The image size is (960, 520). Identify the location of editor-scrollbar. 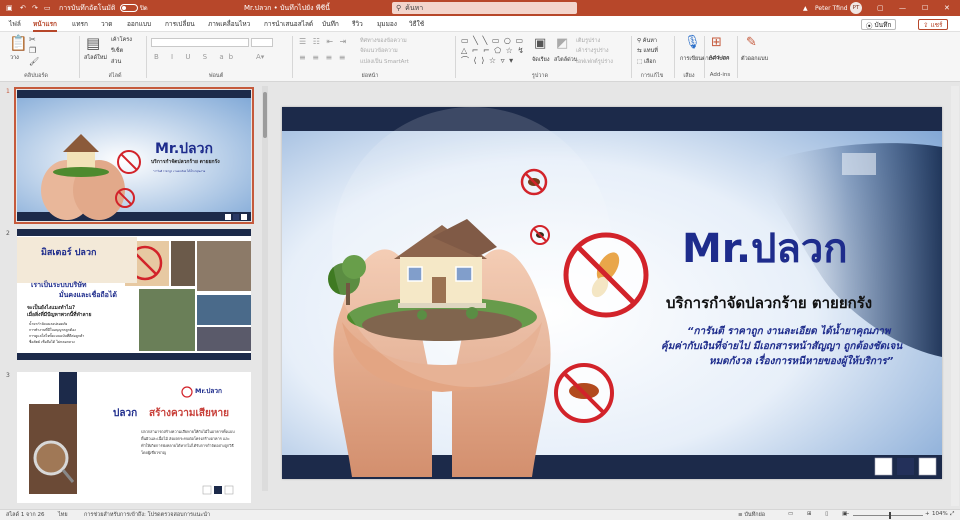
(955, 296).